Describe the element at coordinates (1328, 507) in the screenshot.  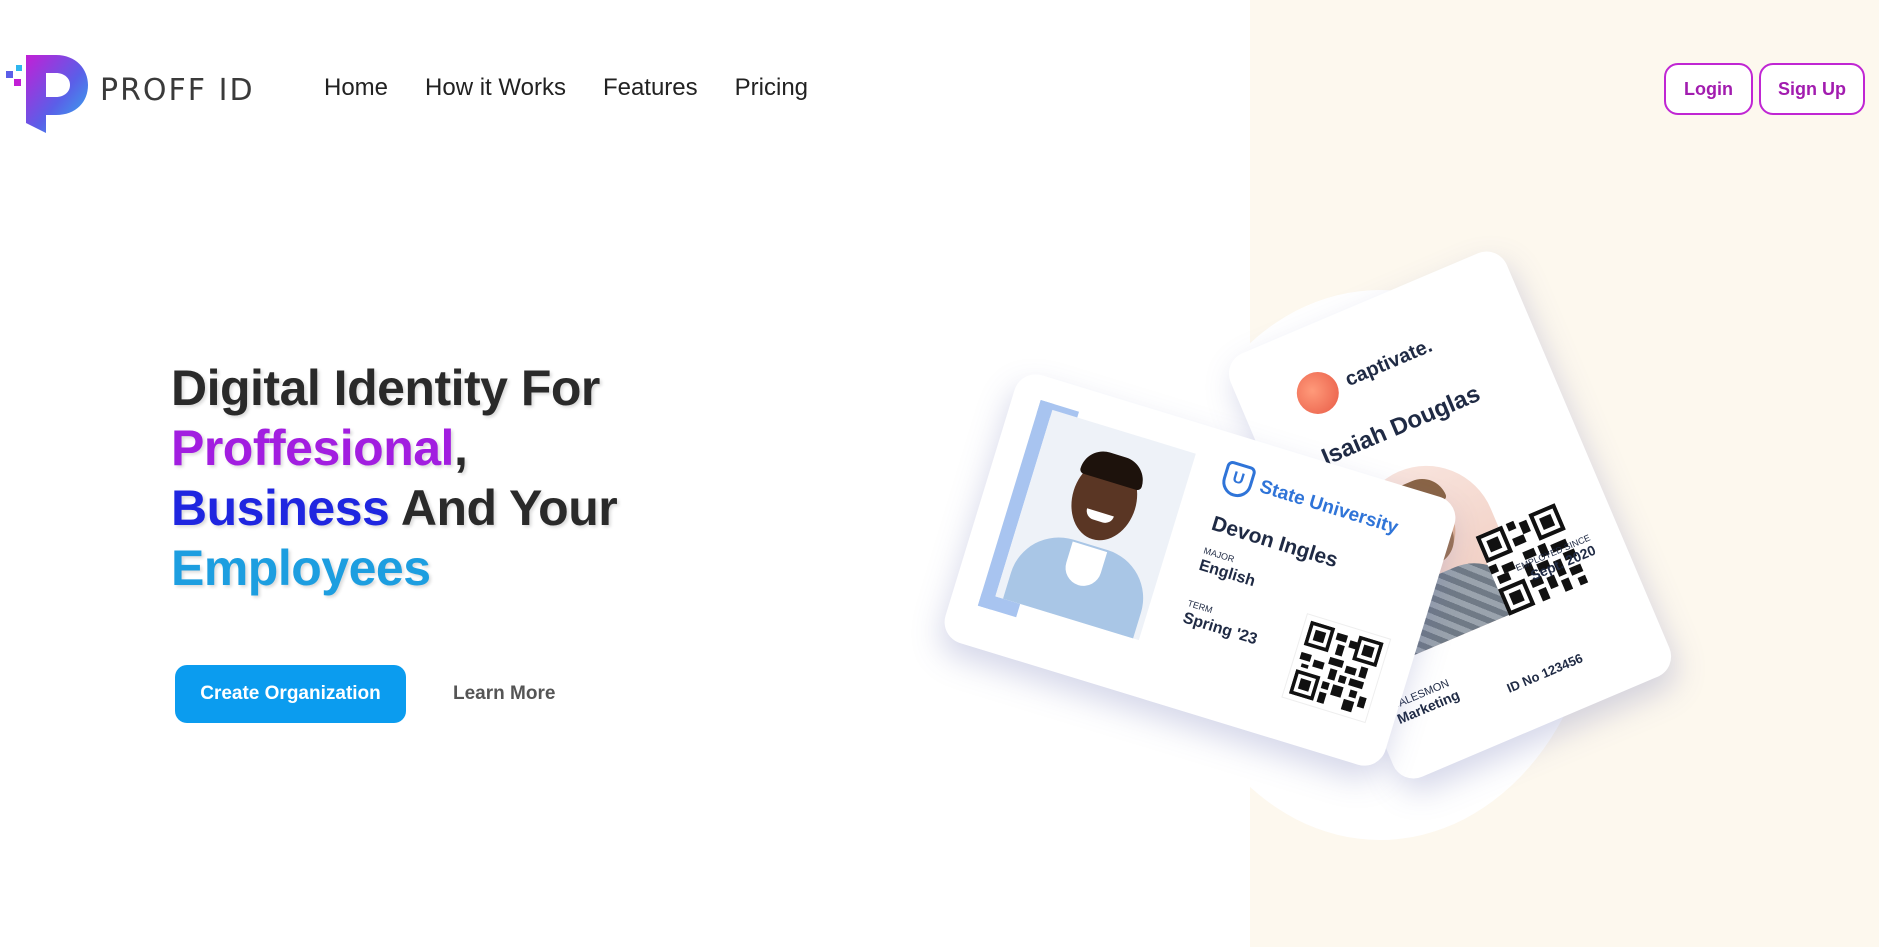
I see `university-name: State University` at that location.